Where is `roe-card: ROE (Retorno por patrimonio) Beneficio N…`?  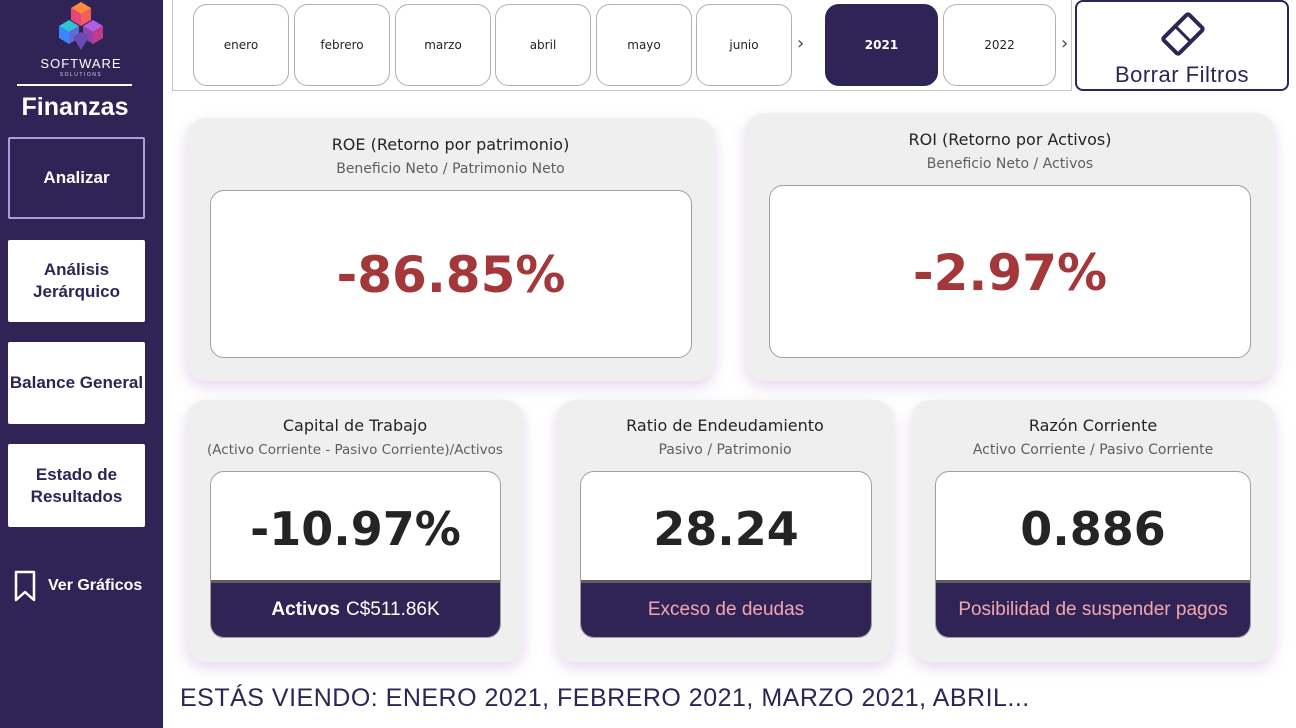 roe-card: ROE (Retorno por patrimonio) Beneficio N… is located at coordinates (450, 249).